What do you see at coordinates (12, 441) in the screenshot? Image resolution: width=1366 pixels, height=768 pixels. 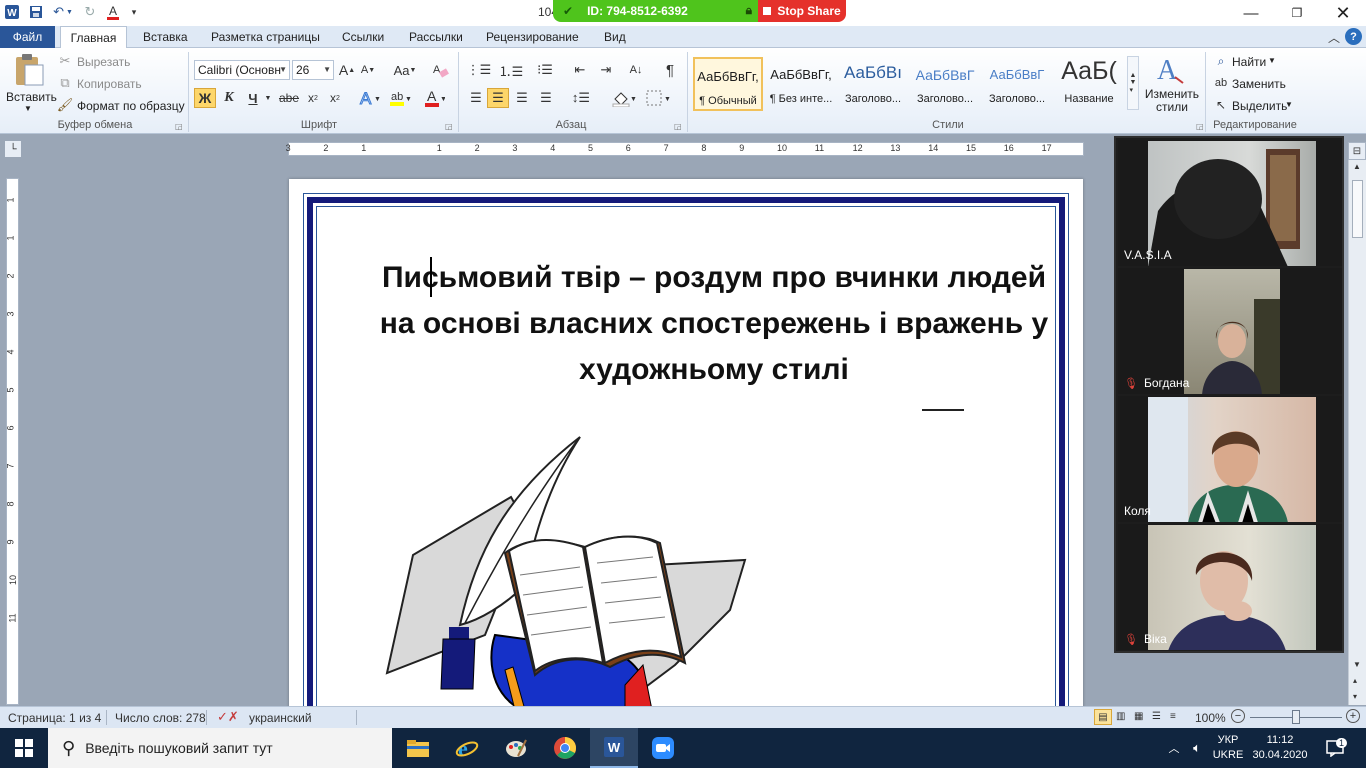 I see `vertical-ruler: 1 1 2 3 4 5 6 7 8 9 10 11` at bounding box center [12, 441].